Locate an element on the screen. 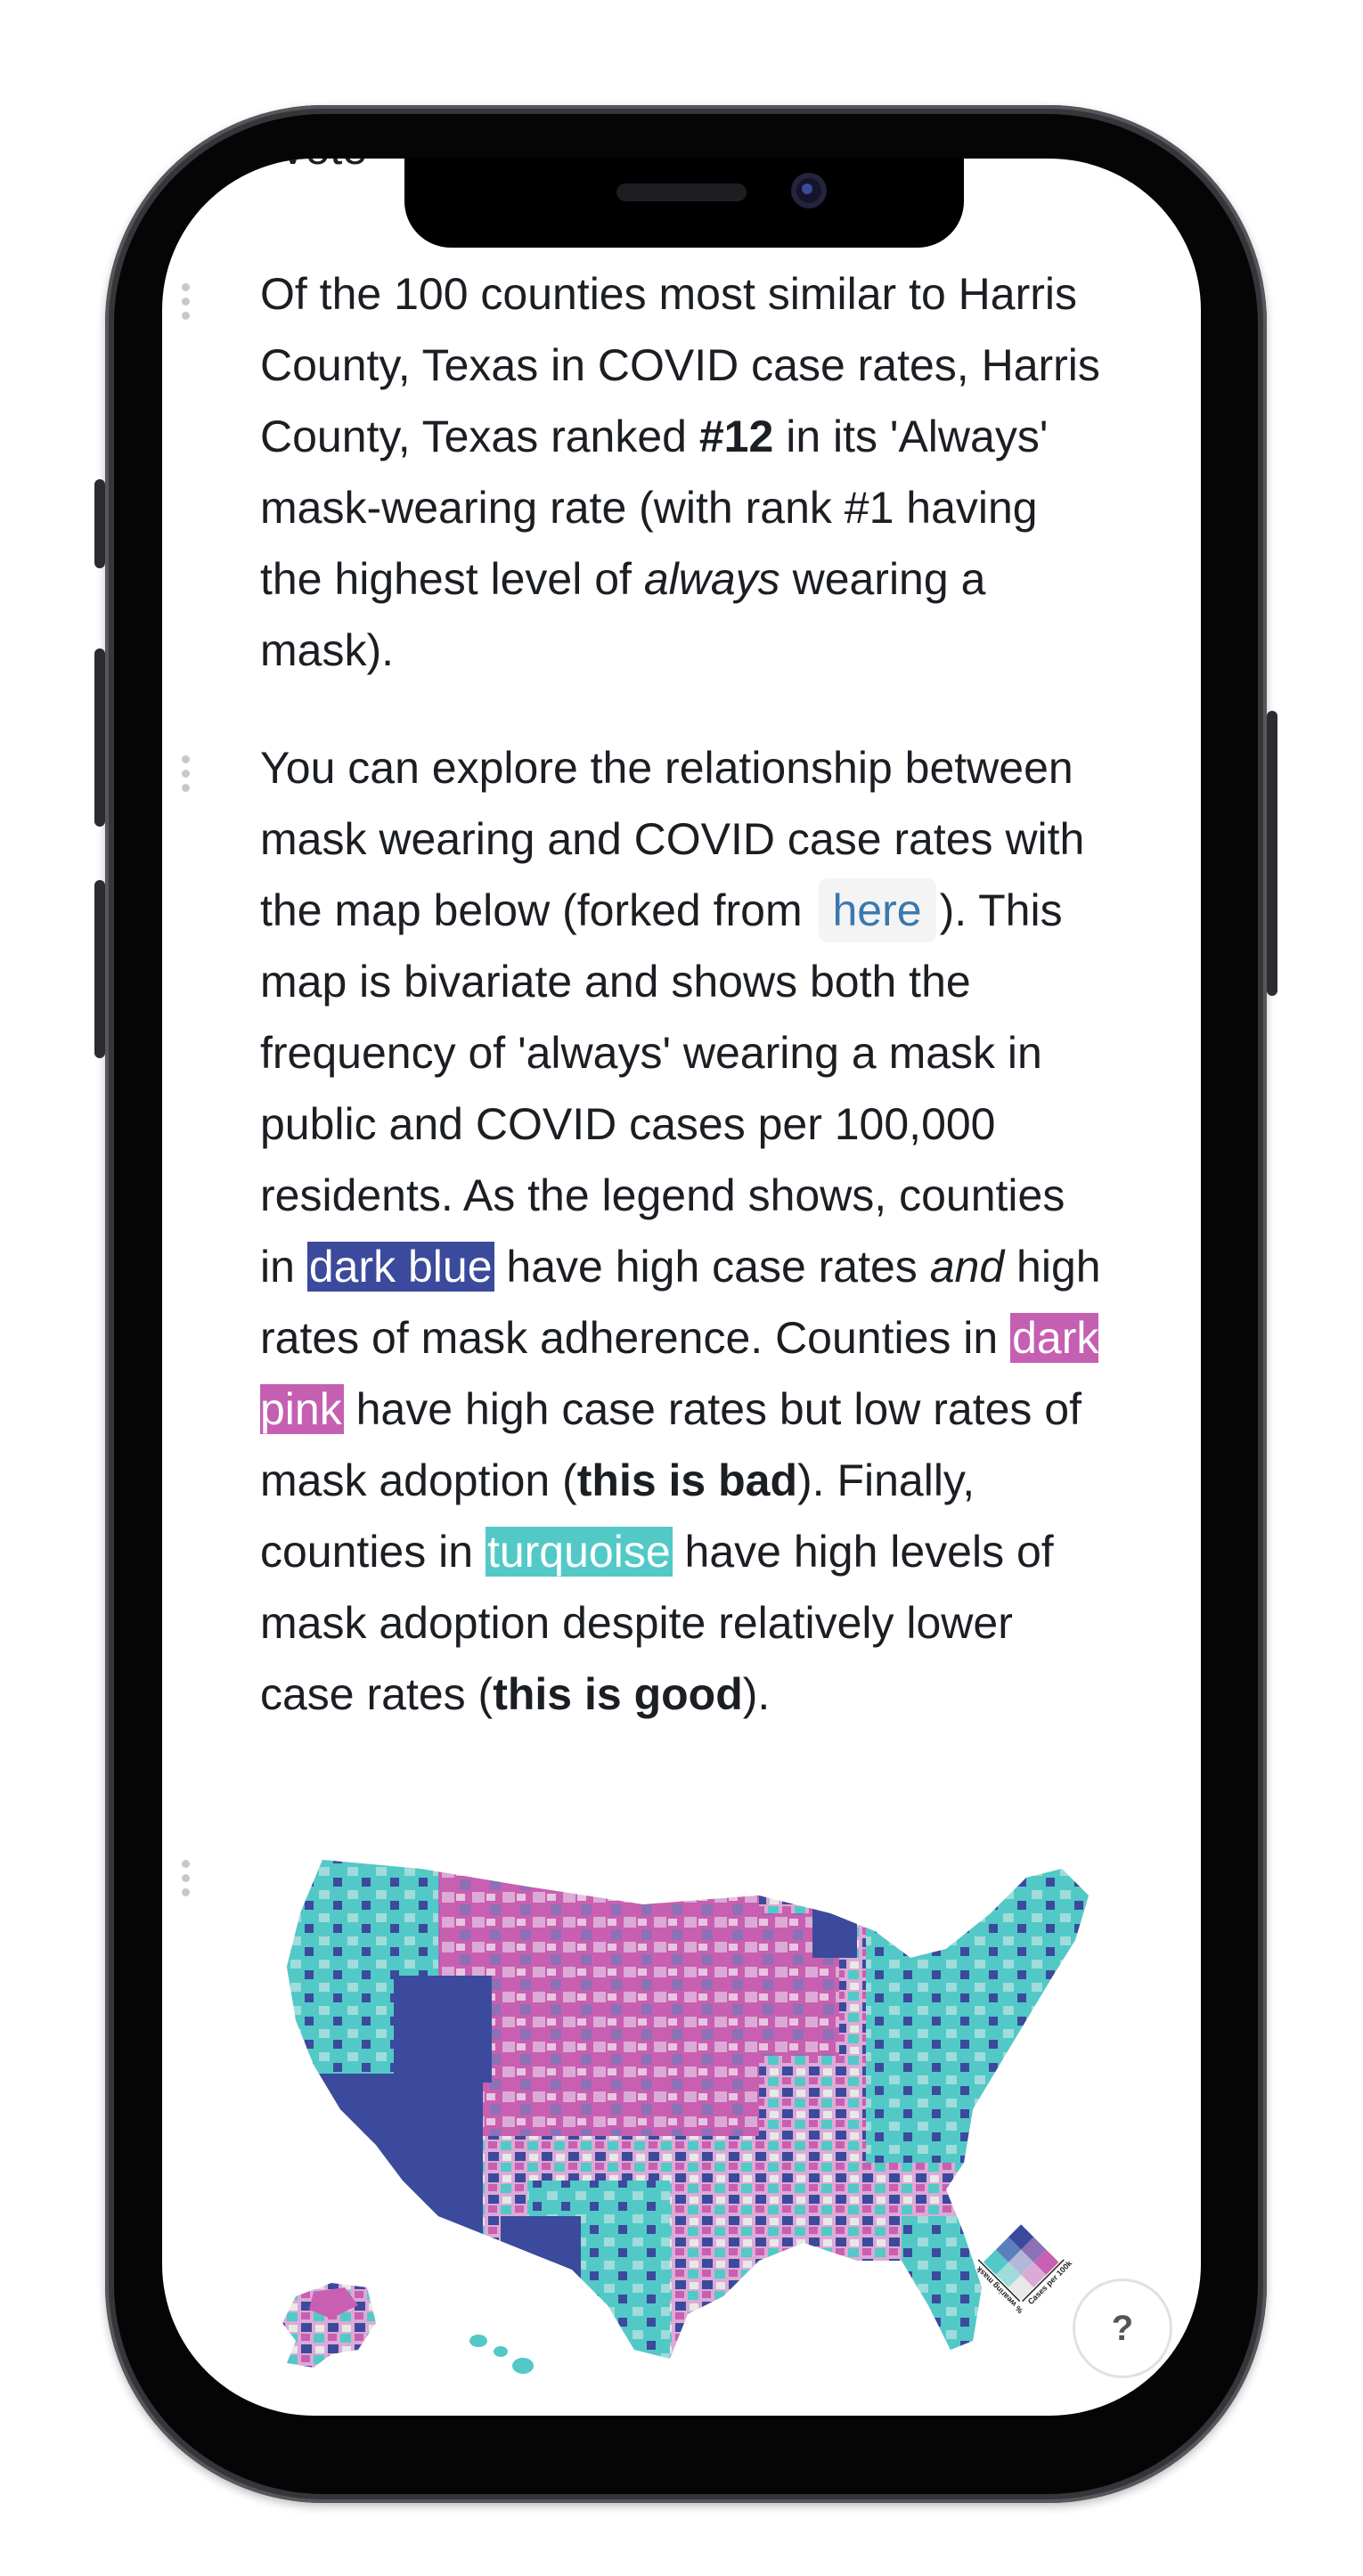 The width and height of the screenshot is (1363, 2576). cutoff-text: Vote is located at coordinates (322, 167).